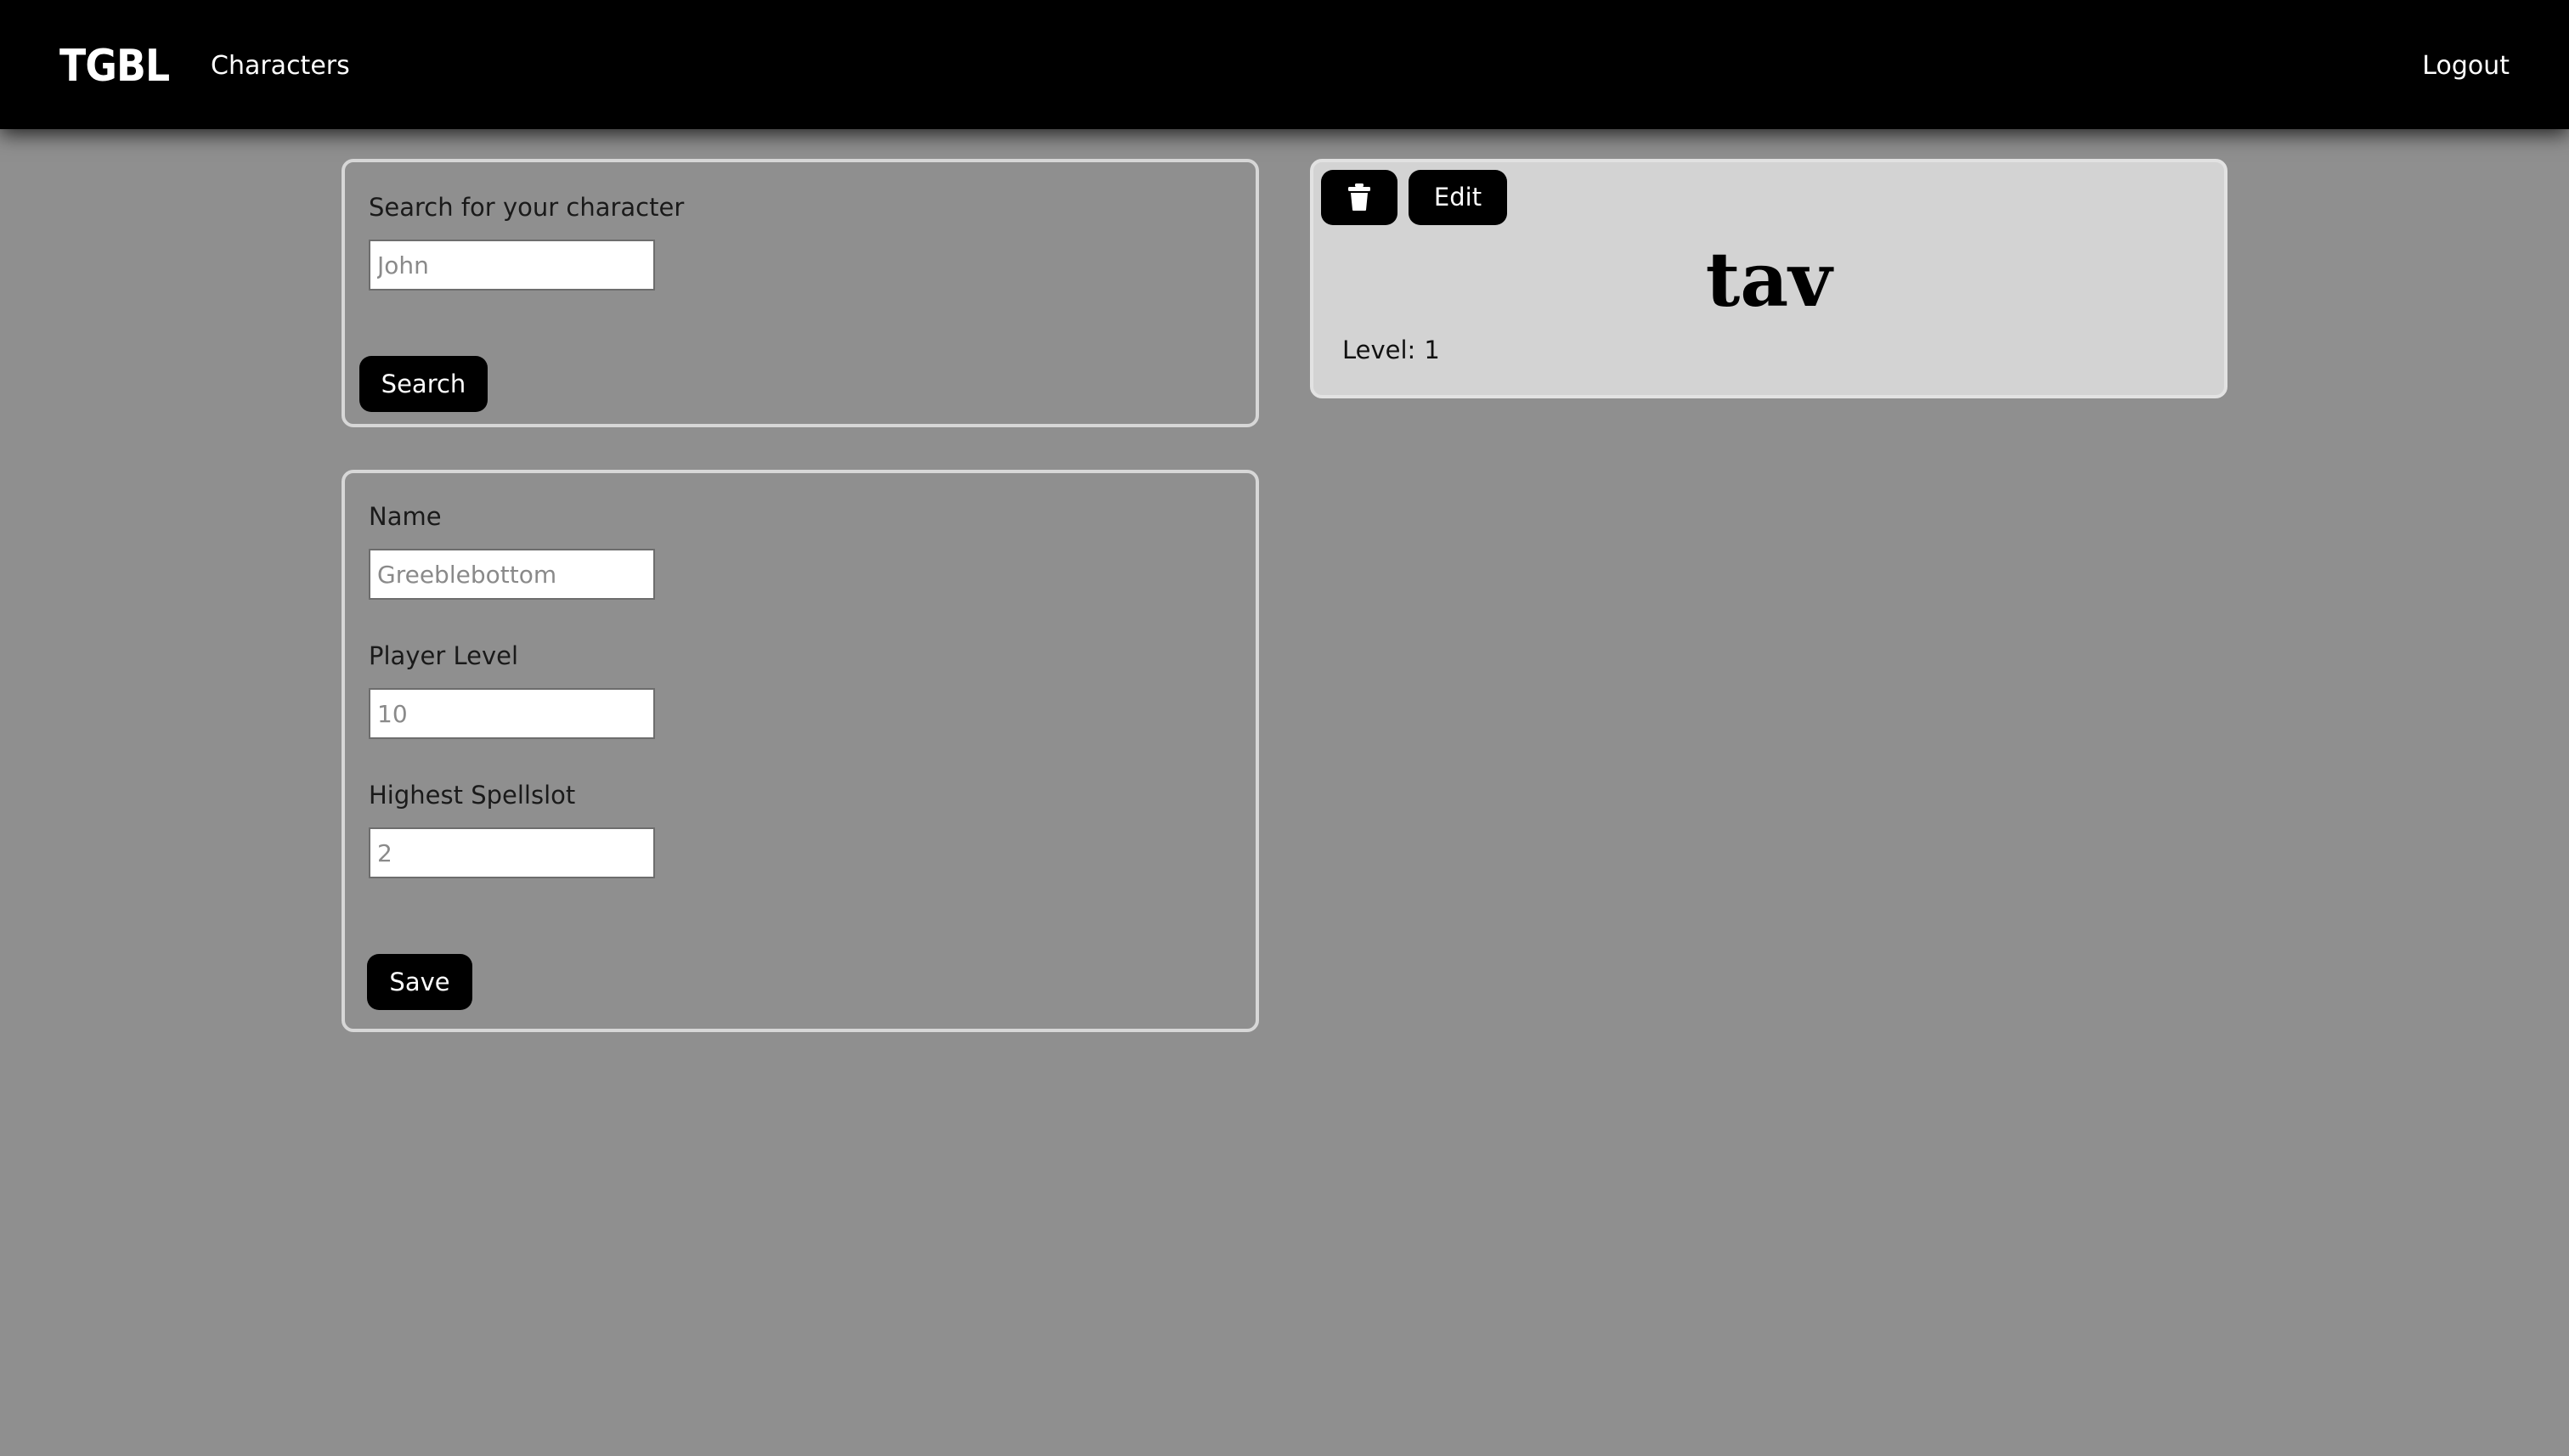  I want to click on trash-icon, so click(1359, 197).